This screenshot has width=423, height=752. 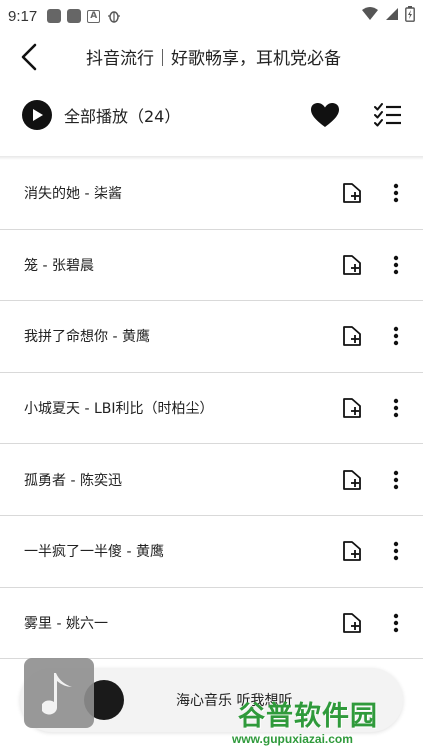 I want to click on status-time: 9:17, so click(x=23, y=16).